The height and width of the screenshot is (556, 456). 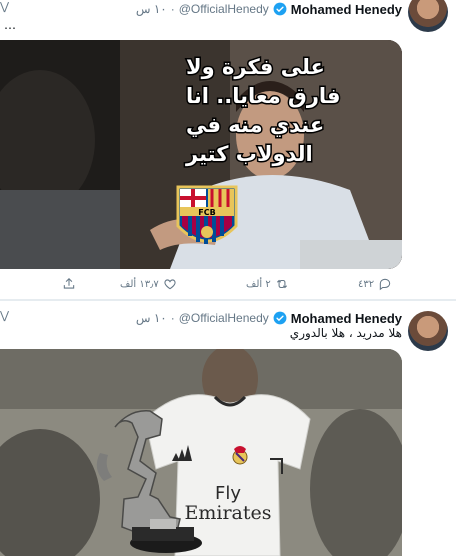 I want to click on fcb-crest-text: FCB, so click(x=206, y=212).